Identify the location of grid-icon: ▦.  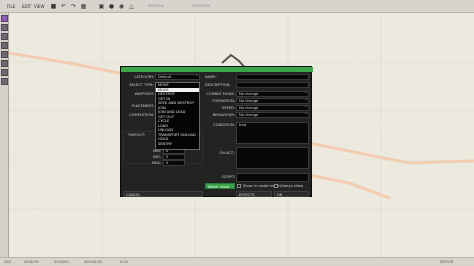
(83, 6).